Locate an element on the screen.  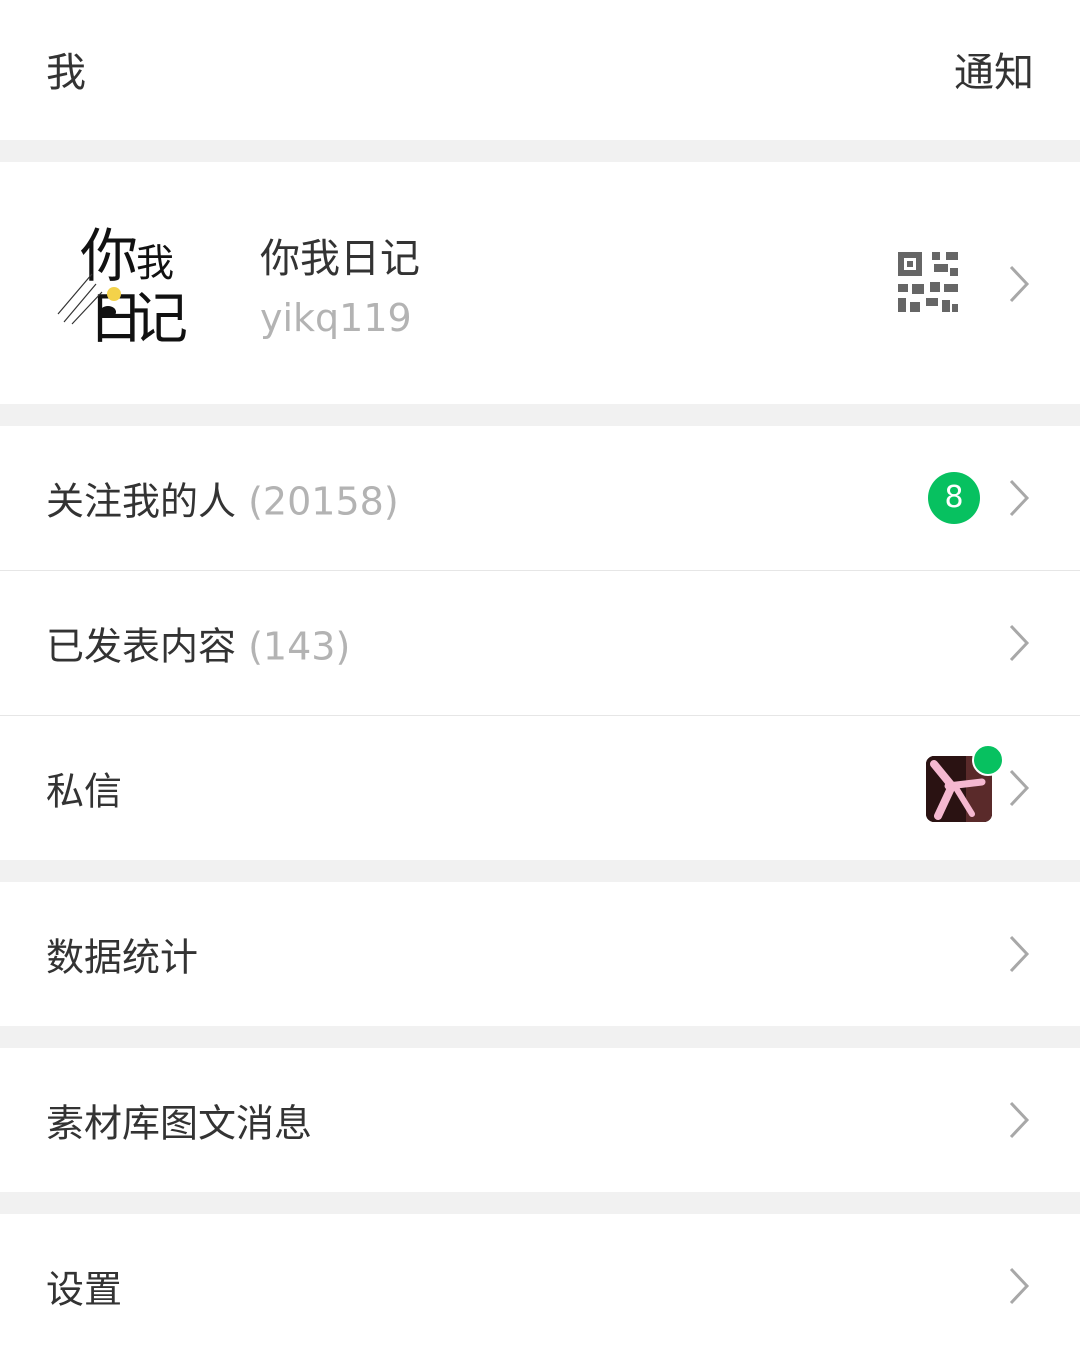
new-followers-badge: 8 is located at coordinates (954, 498).